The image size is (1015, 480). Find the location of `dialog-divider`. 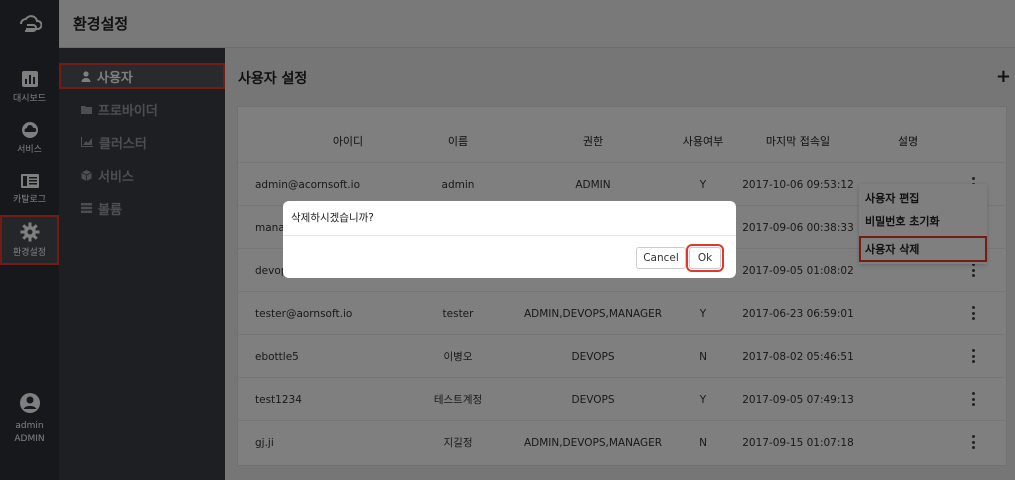

dialog-divider is located at coordinates (509, 235).